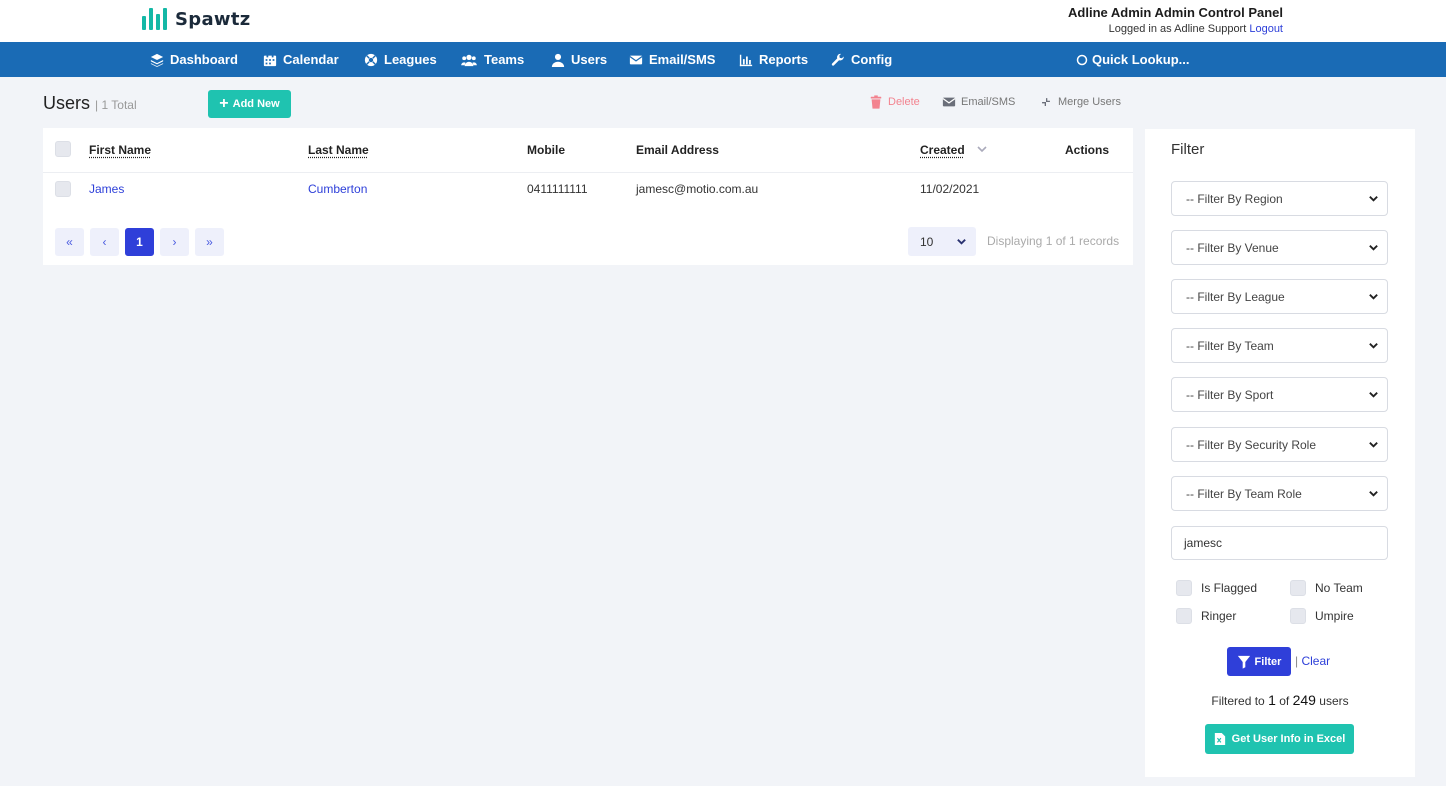 Image resolution: width=1446 pixels, height=786 pixels. Describe the element at coordinates (1288, 739) in the screenshot. I see `excel-button-label: Get User Info in Excel` at that location.